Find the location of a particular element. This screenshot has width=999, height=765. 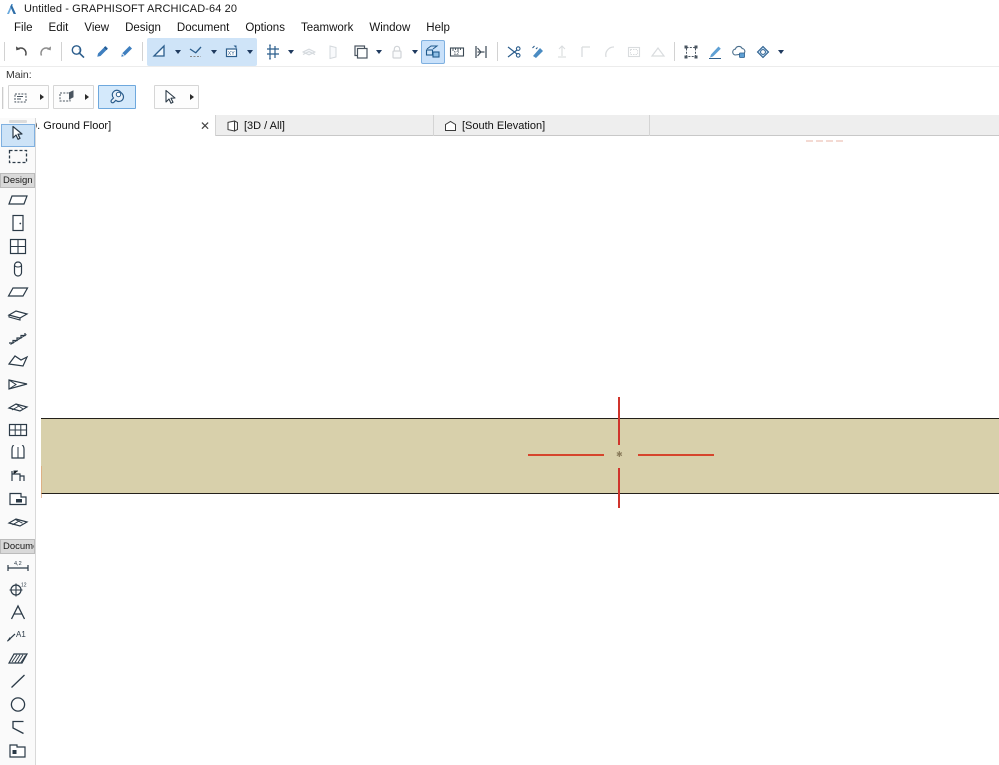

toolbox-grip is located at coordinates (17, 121).